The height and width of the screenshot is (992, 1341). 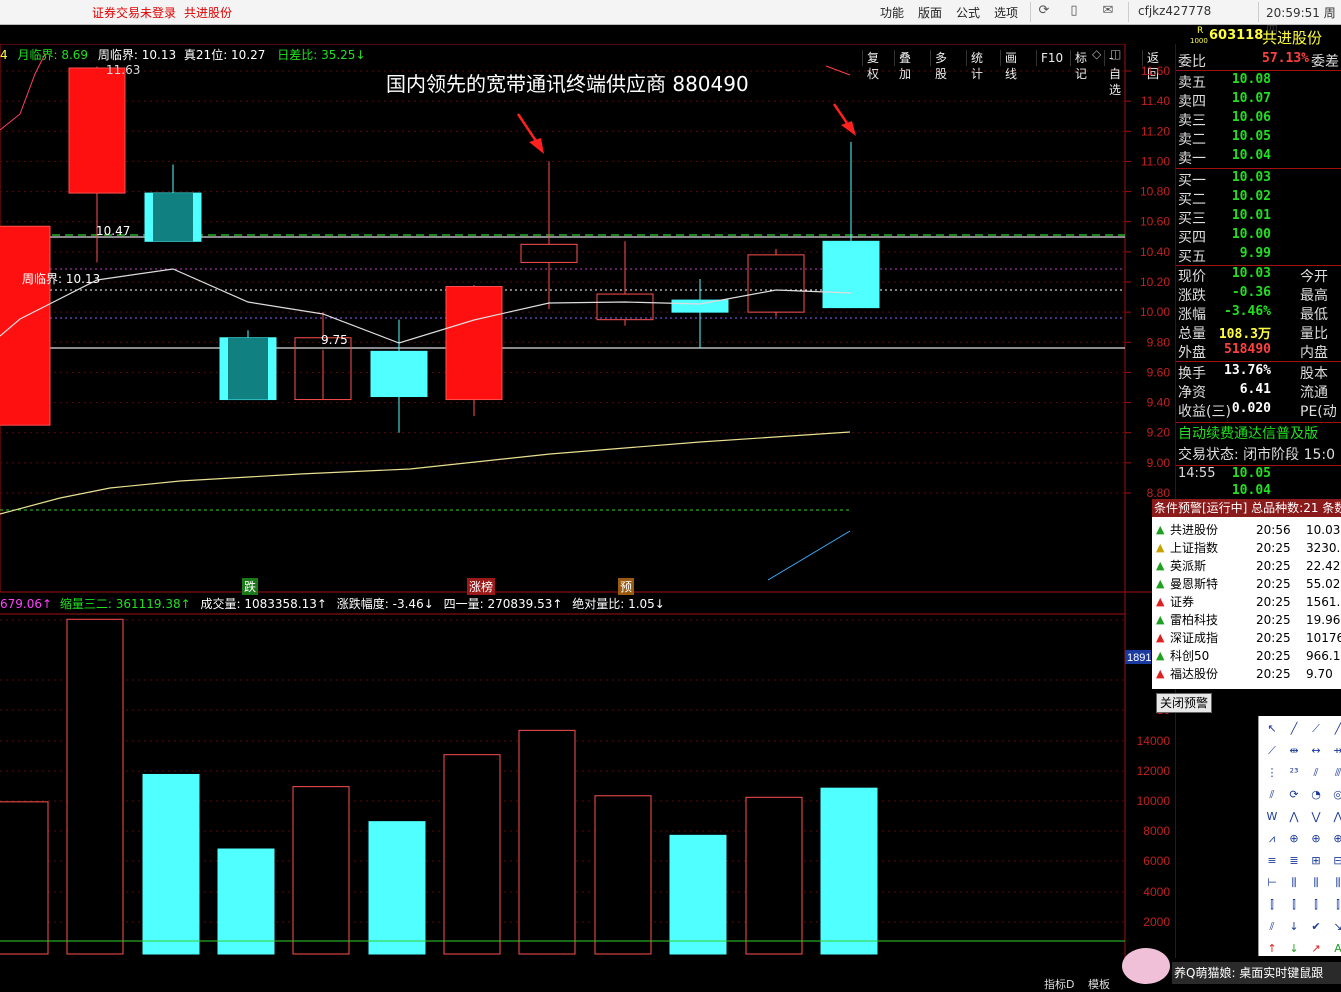 What do you see at coordinates (1256, 973) in the screenshot?
I see `bottom-message: 养Q萌猫娘: 桌面实时键鼠跟` at bounding box center [1256, 973].